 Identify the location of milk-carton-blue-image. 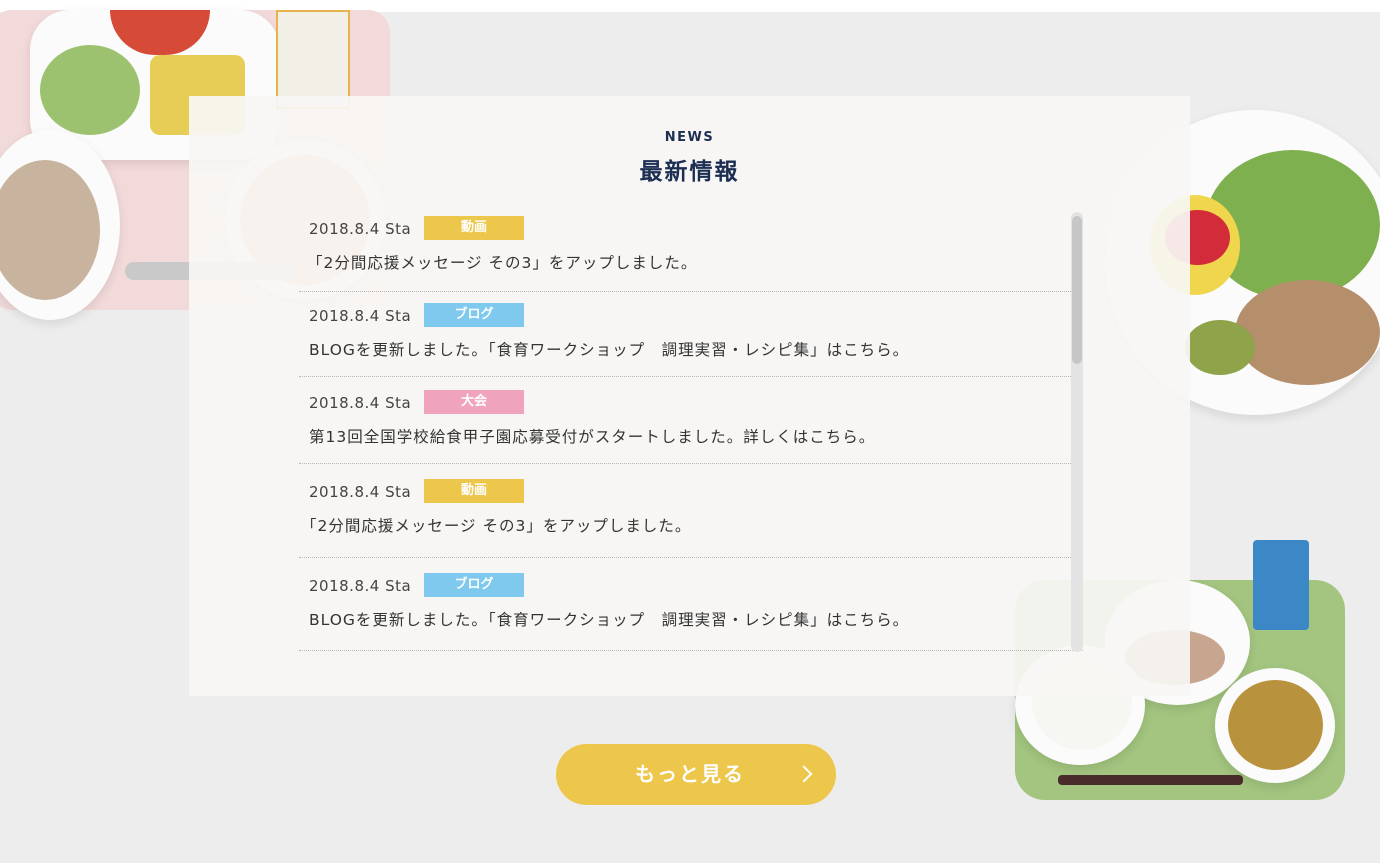
(1281, 585).